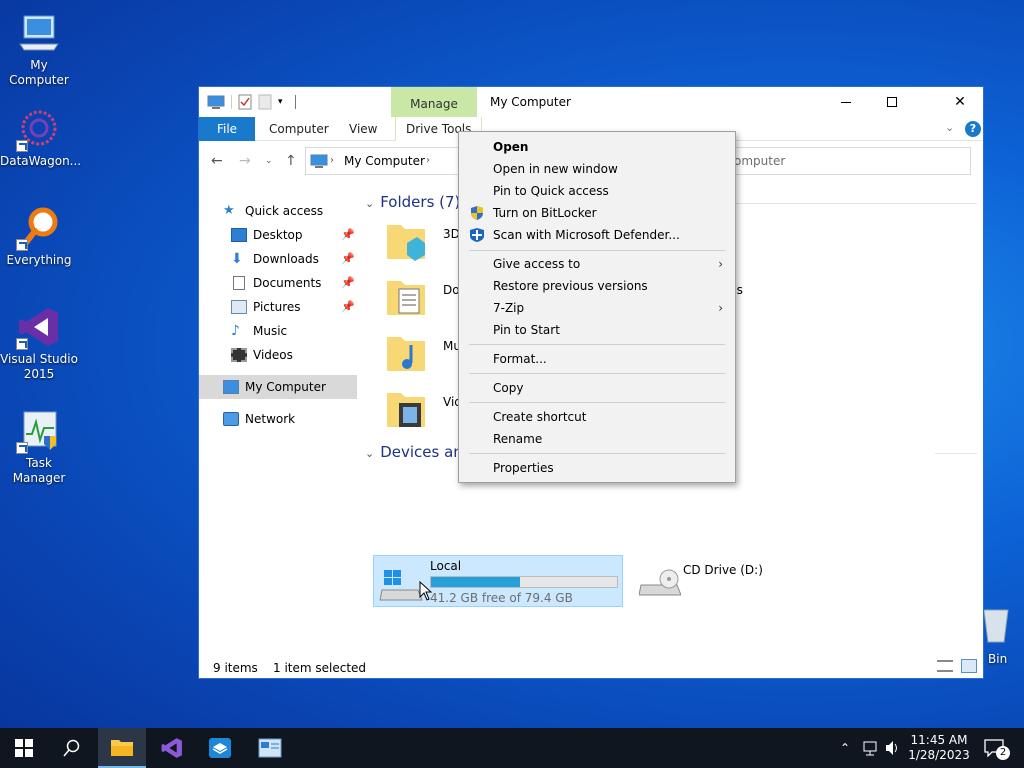 The image size is (1024, 768). I want to click on nav-desktop: Desktop 📌, so click(278, 235).